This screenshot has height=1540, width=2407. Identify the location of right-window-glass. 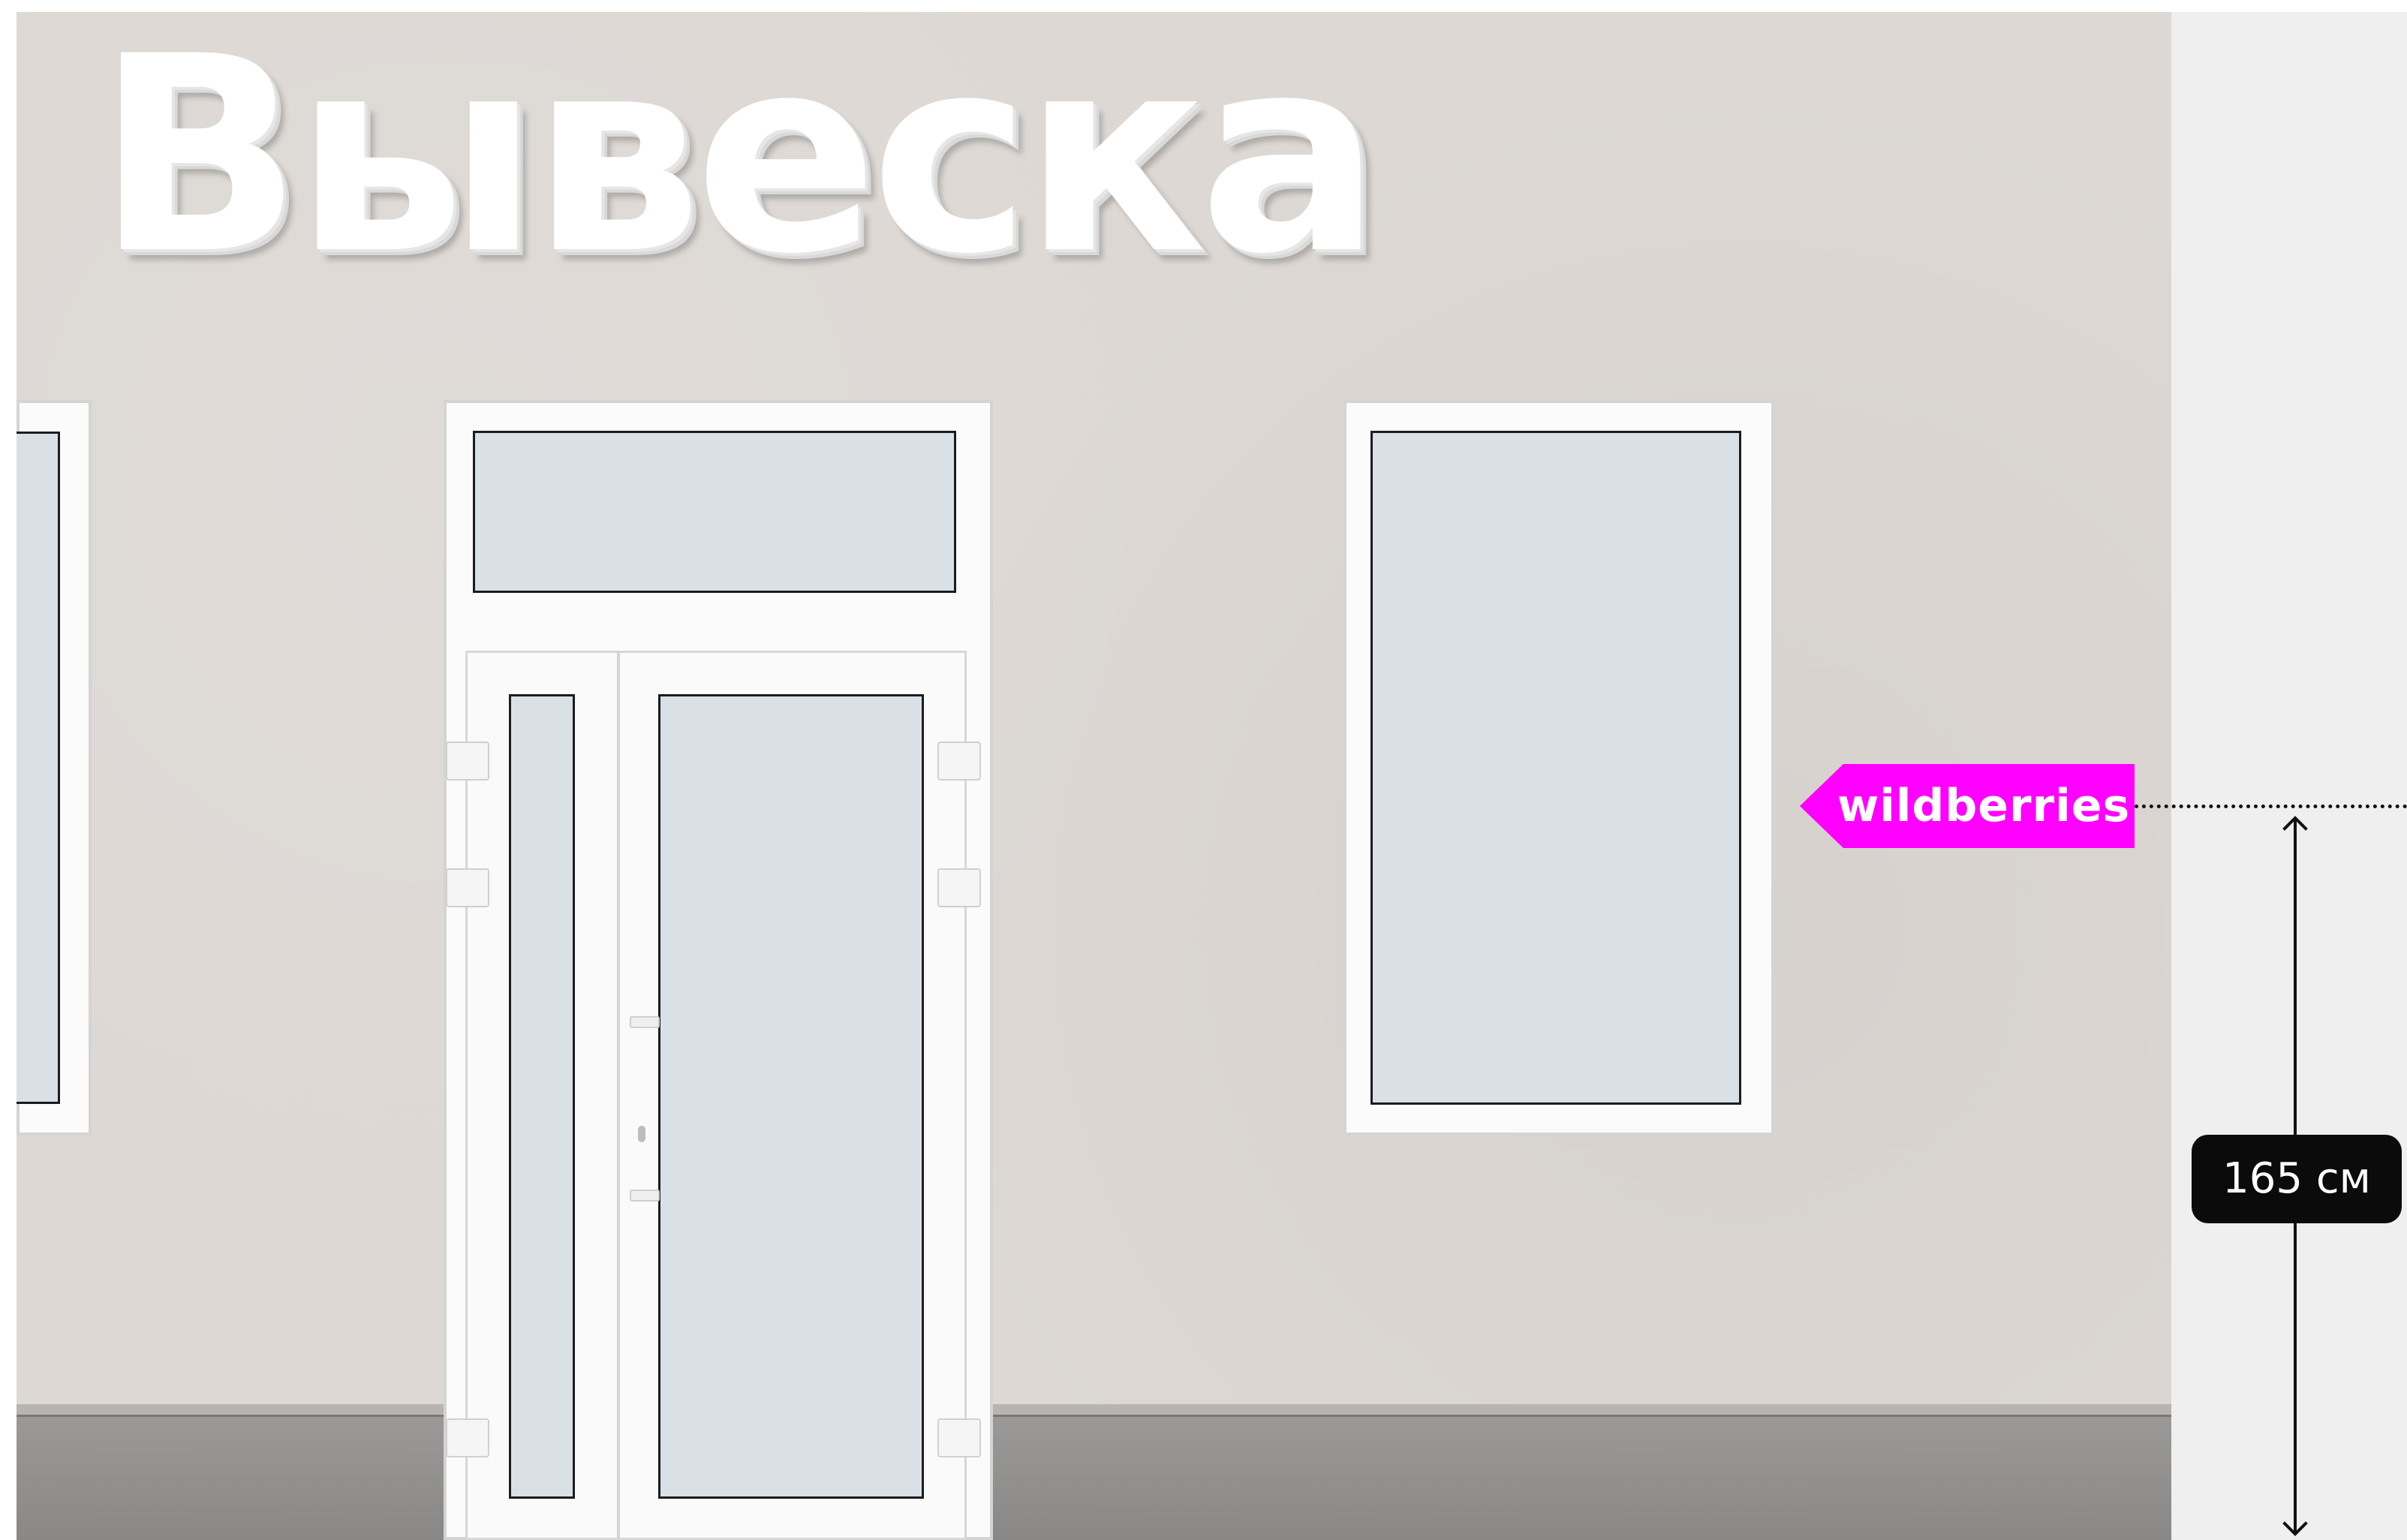
(1555, 768).